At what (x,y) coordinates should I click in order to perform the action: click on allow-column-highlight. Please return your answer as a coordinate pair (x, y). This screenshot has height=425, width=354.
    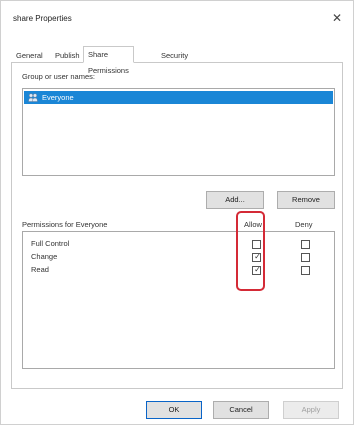
    Looking at the image, I should click on (250, 251).